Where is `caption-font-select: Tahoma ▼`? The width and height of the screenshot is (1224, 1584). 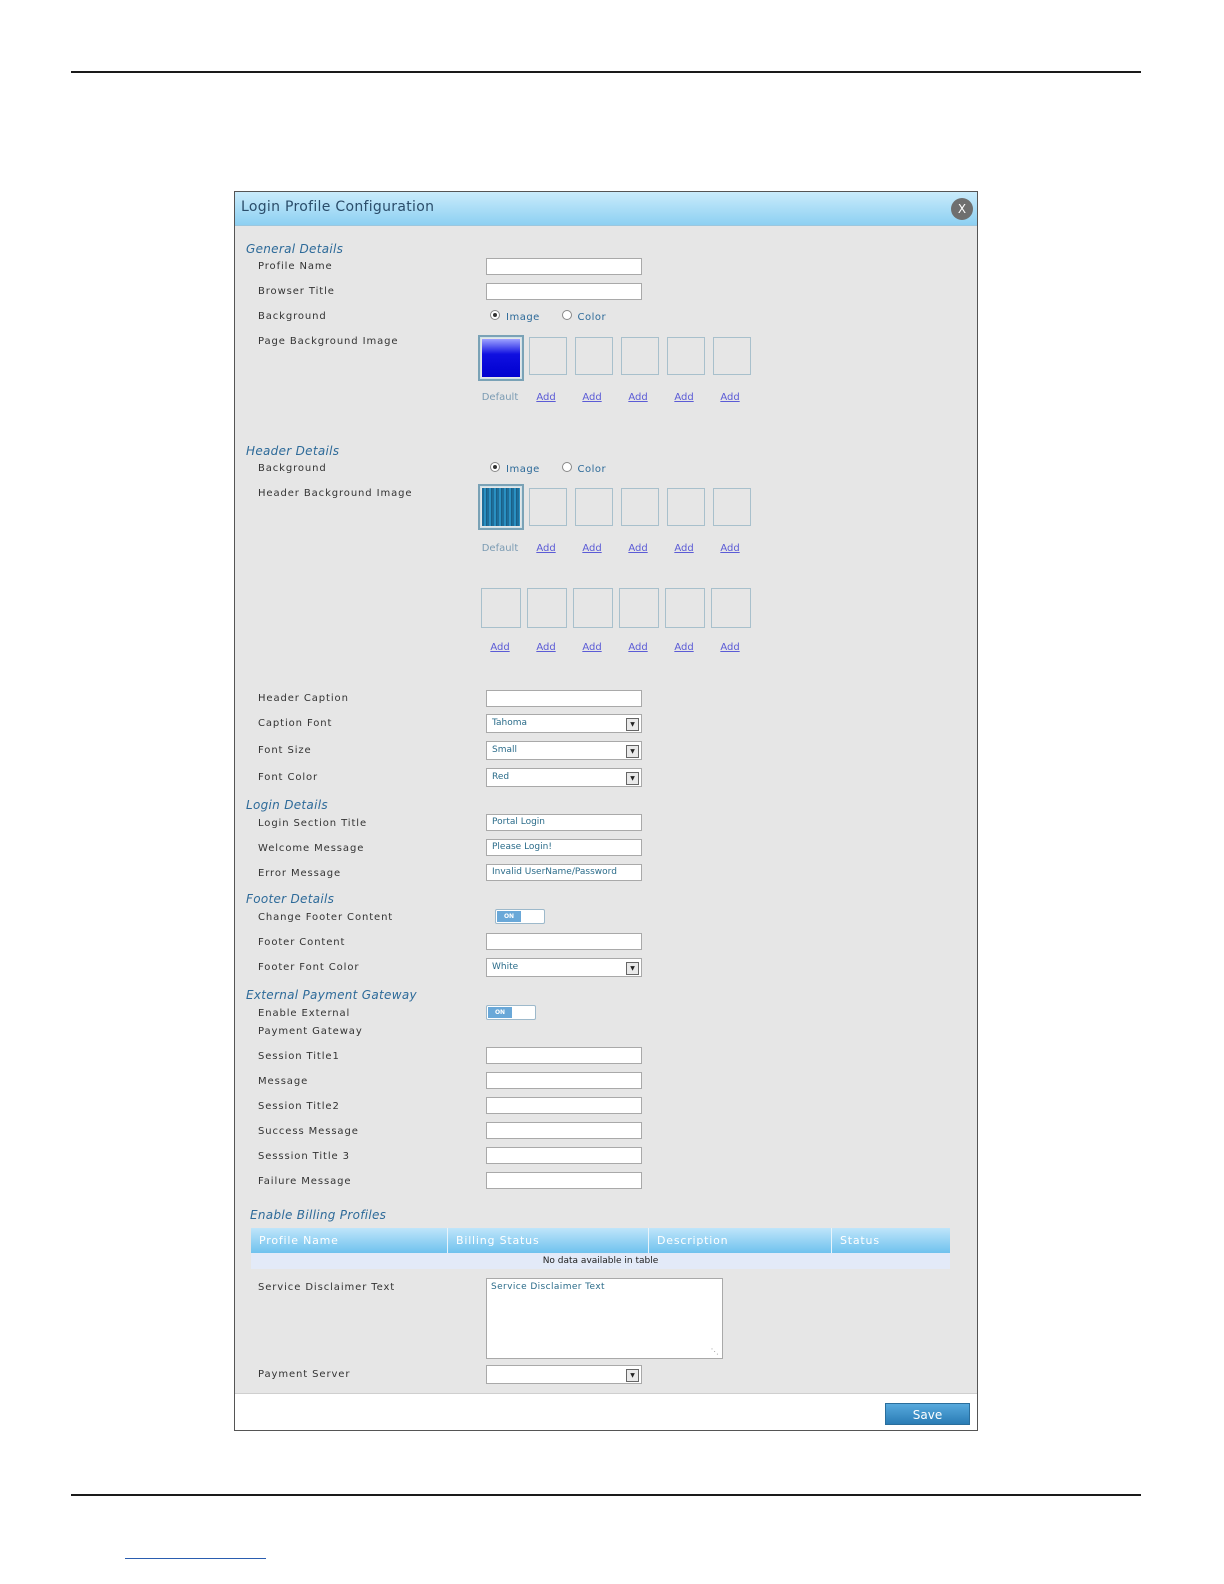 caption-font-select: Tahoma ▼ is located at coordinates (564, 723).